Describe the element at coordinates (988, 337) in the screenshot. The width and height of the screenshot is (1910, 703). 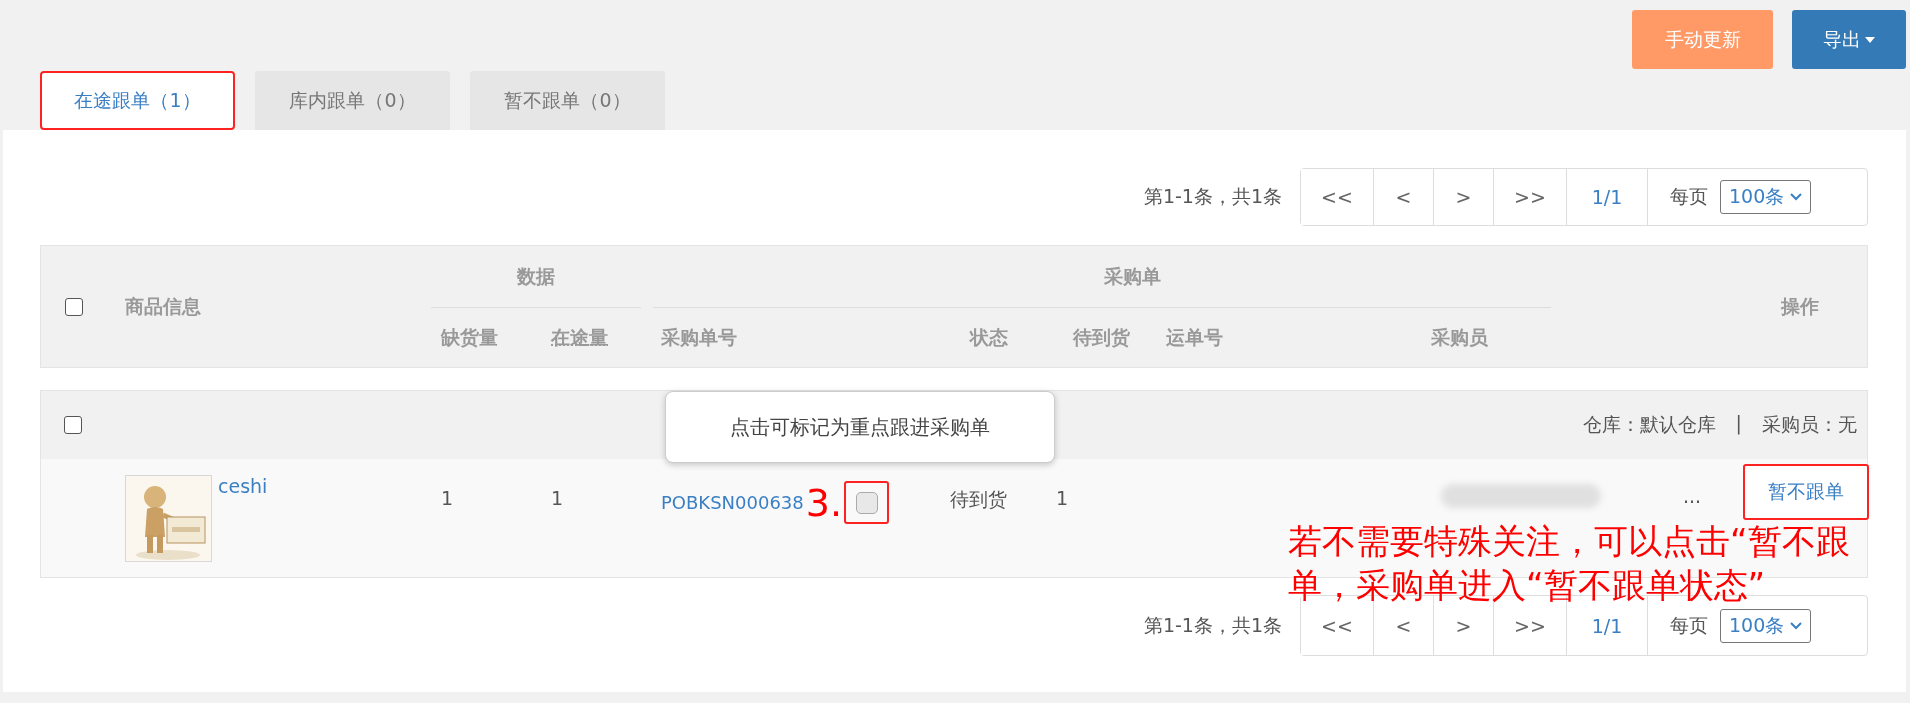
I see `column-header: 状态` at that location.